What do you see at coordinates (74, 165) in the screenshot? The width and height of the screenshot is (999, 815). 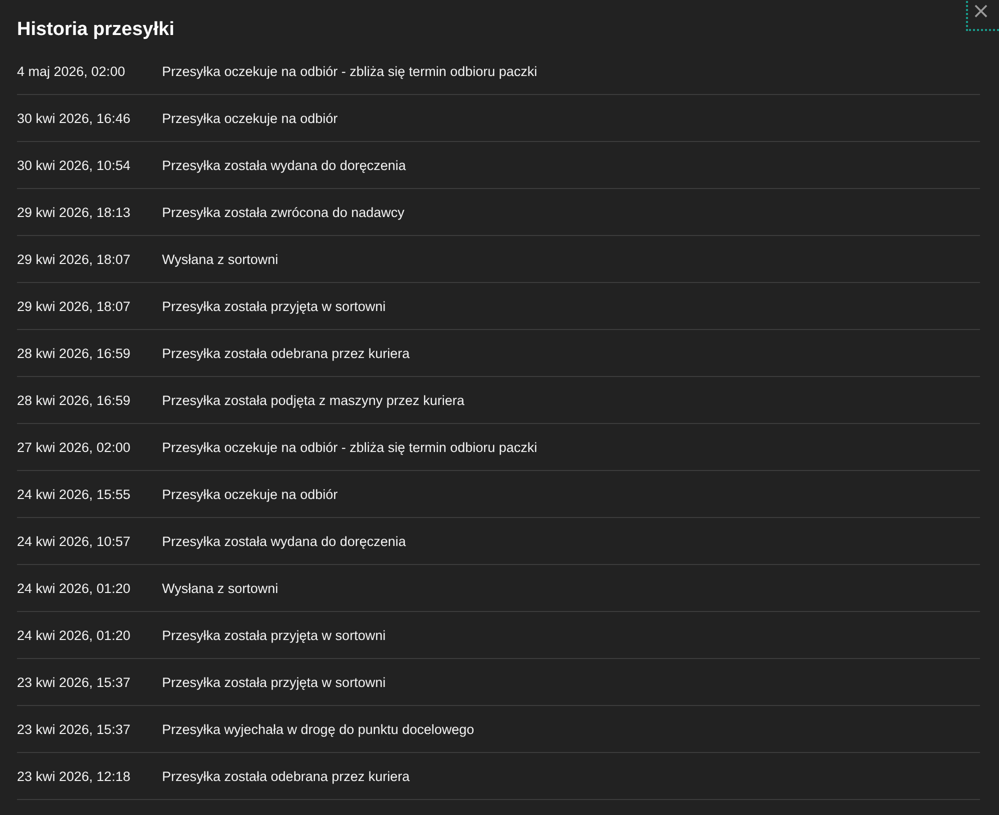 I see `event-date: 30 kwi 2026, 10:54` at bounding box center [74, 165].